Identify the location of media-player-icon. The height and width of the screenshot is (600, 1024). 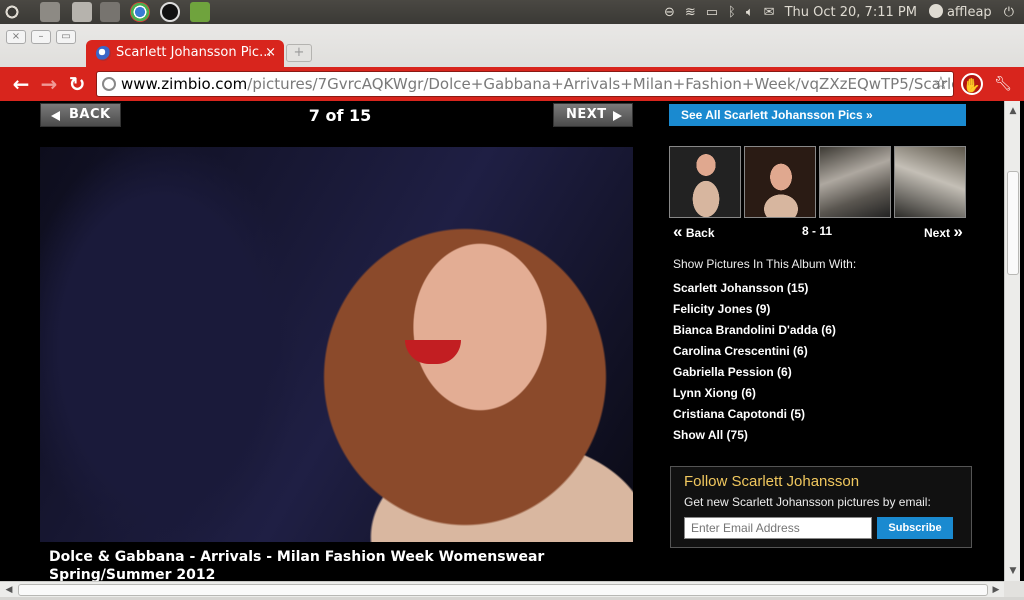
(170, 12).